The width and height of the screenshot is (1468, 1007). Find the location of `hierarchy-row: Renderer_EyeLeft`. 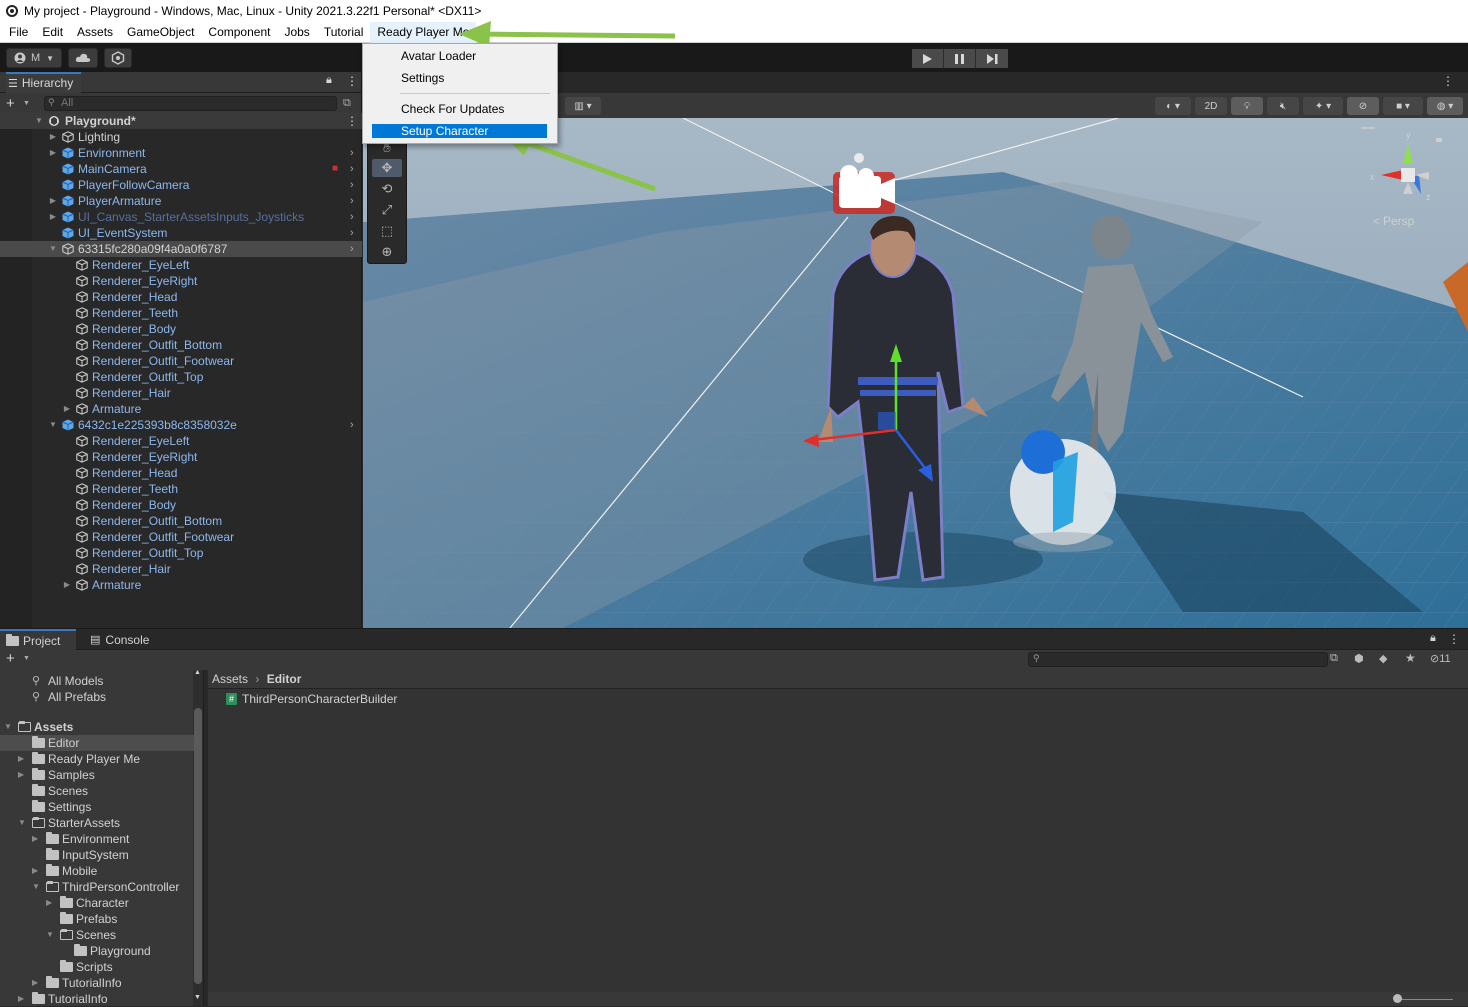

hierarchy-row: Renderer_EyeLeft is located at coordinates (181, 441).